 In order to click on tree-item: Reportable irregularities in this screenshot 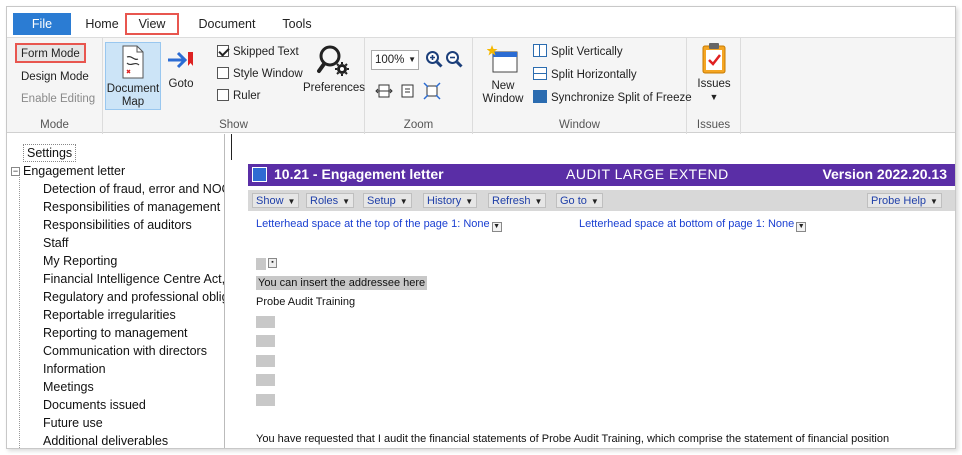, I will do `click(109, 315)`.